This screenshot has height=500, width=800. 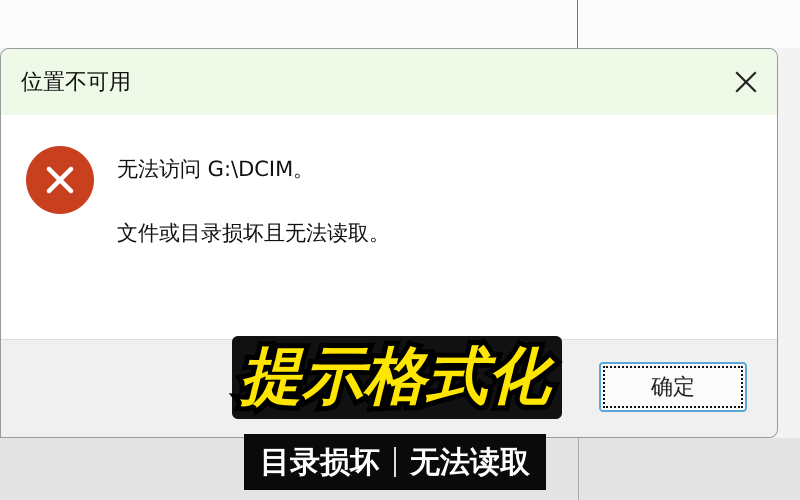 I want to click on ok-button: 确定, so click(x=673, y=387).